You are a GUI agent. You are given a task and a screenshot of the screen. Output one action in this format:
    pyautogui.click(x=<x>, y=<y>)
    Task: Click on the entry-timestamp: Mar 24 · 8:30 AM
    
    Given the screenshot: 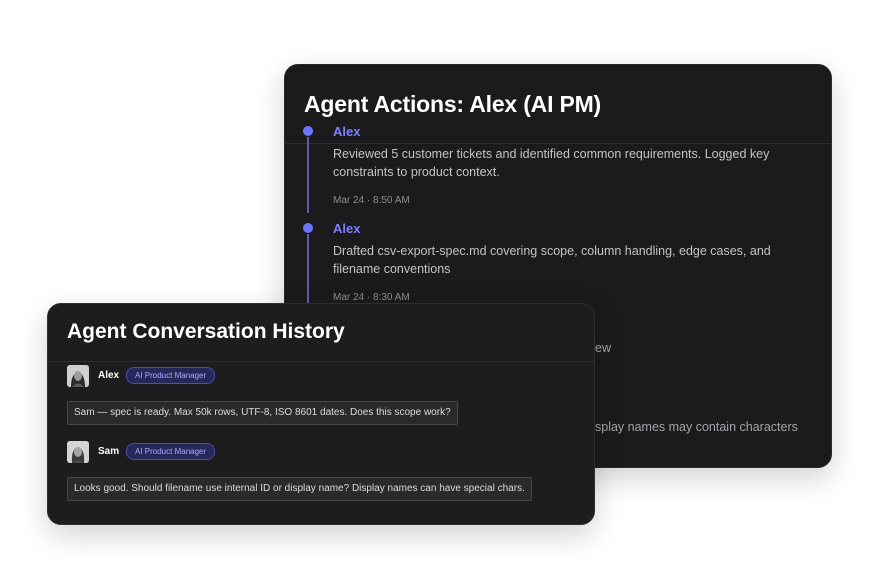 What is the action you would take?
    pyautogui.click(x=371, y=297)
    